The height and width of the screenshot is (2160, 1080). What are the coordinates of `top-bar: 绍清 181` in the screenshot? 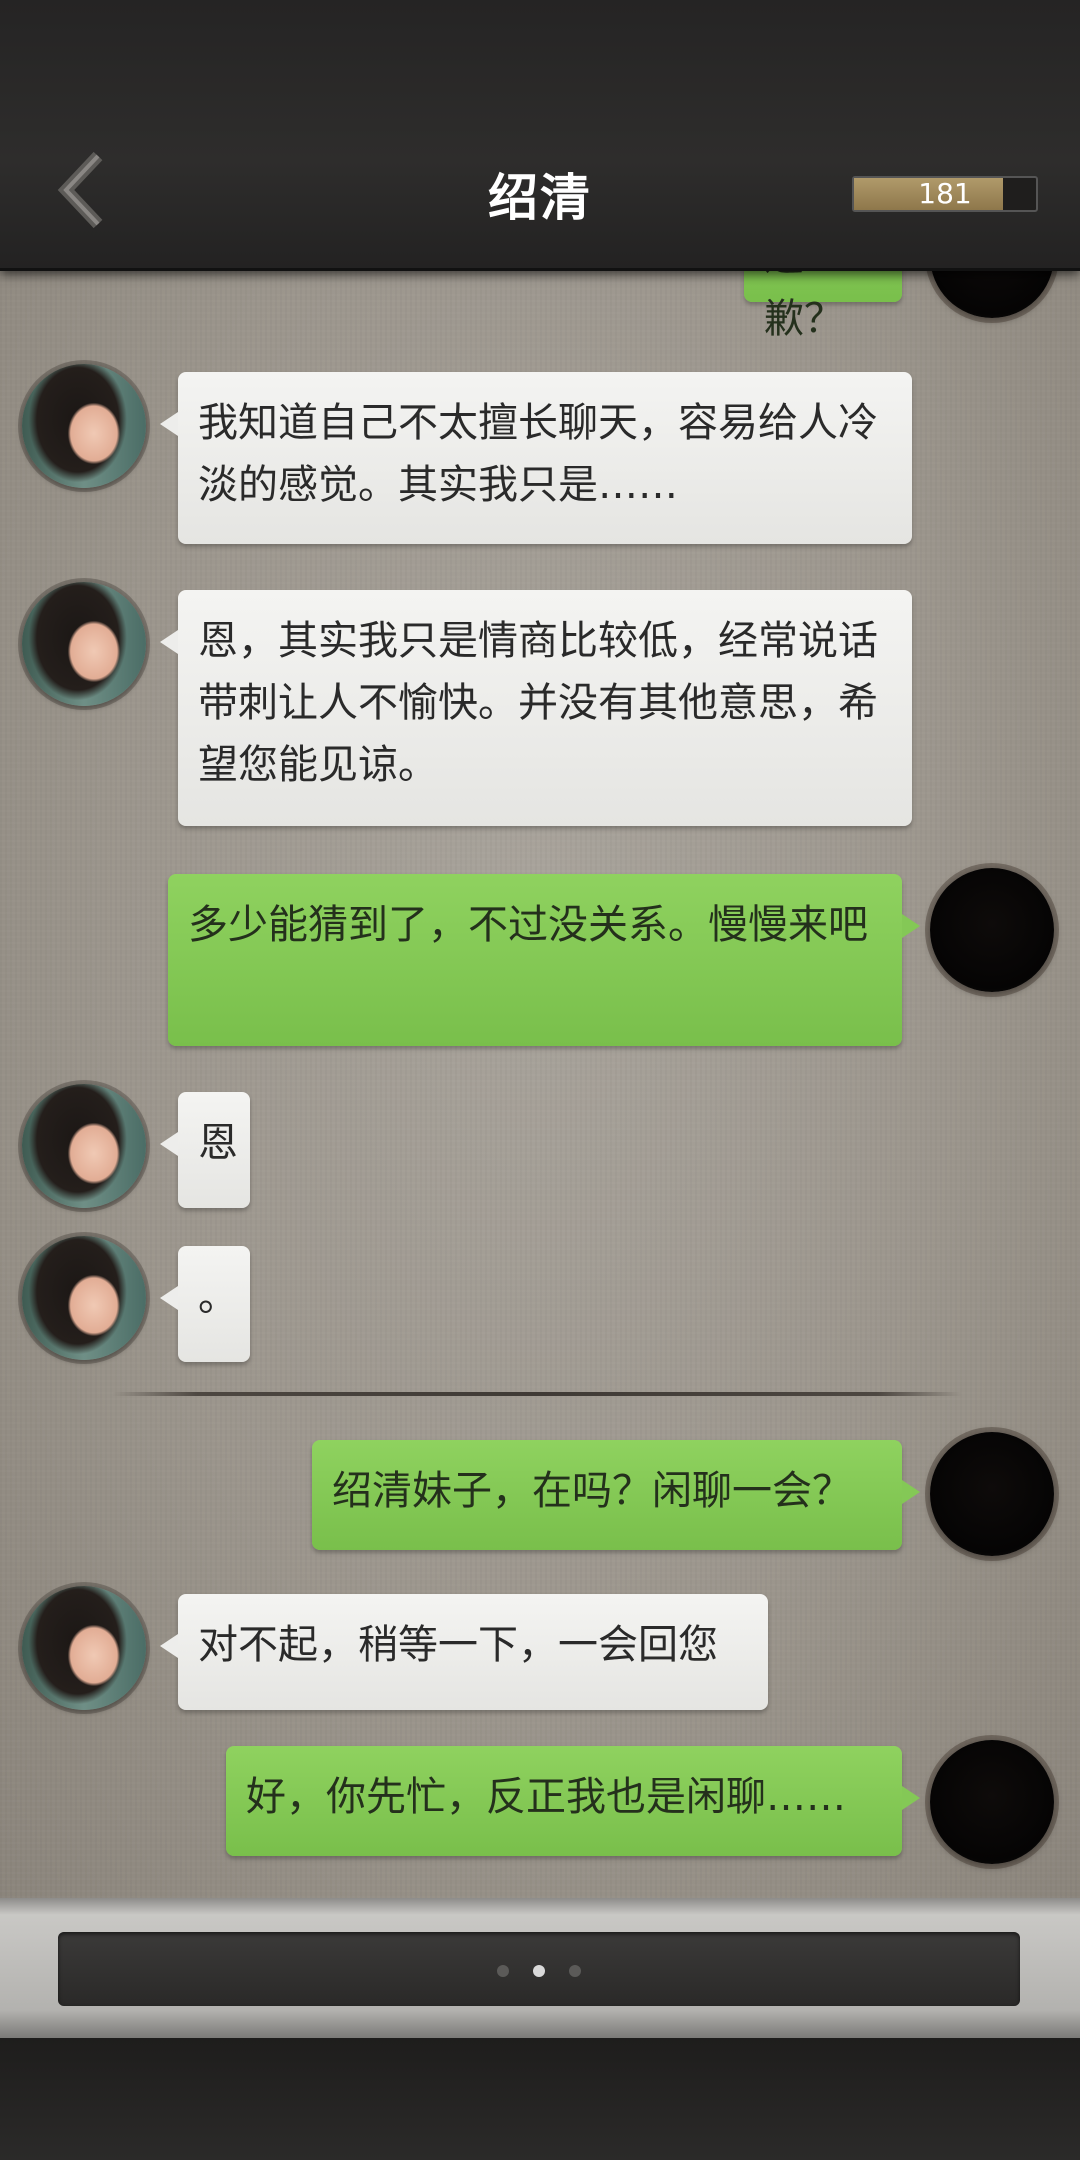 It's located at (540, 135).